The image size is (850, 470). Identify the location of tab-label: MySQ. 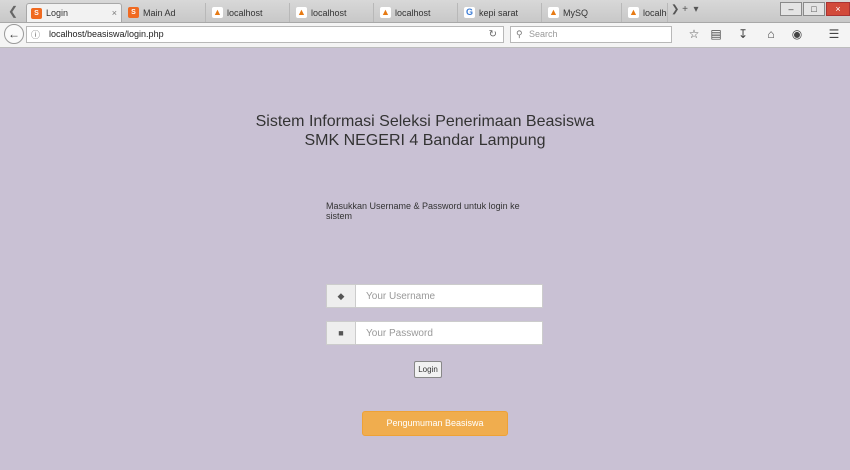
(576, 12).